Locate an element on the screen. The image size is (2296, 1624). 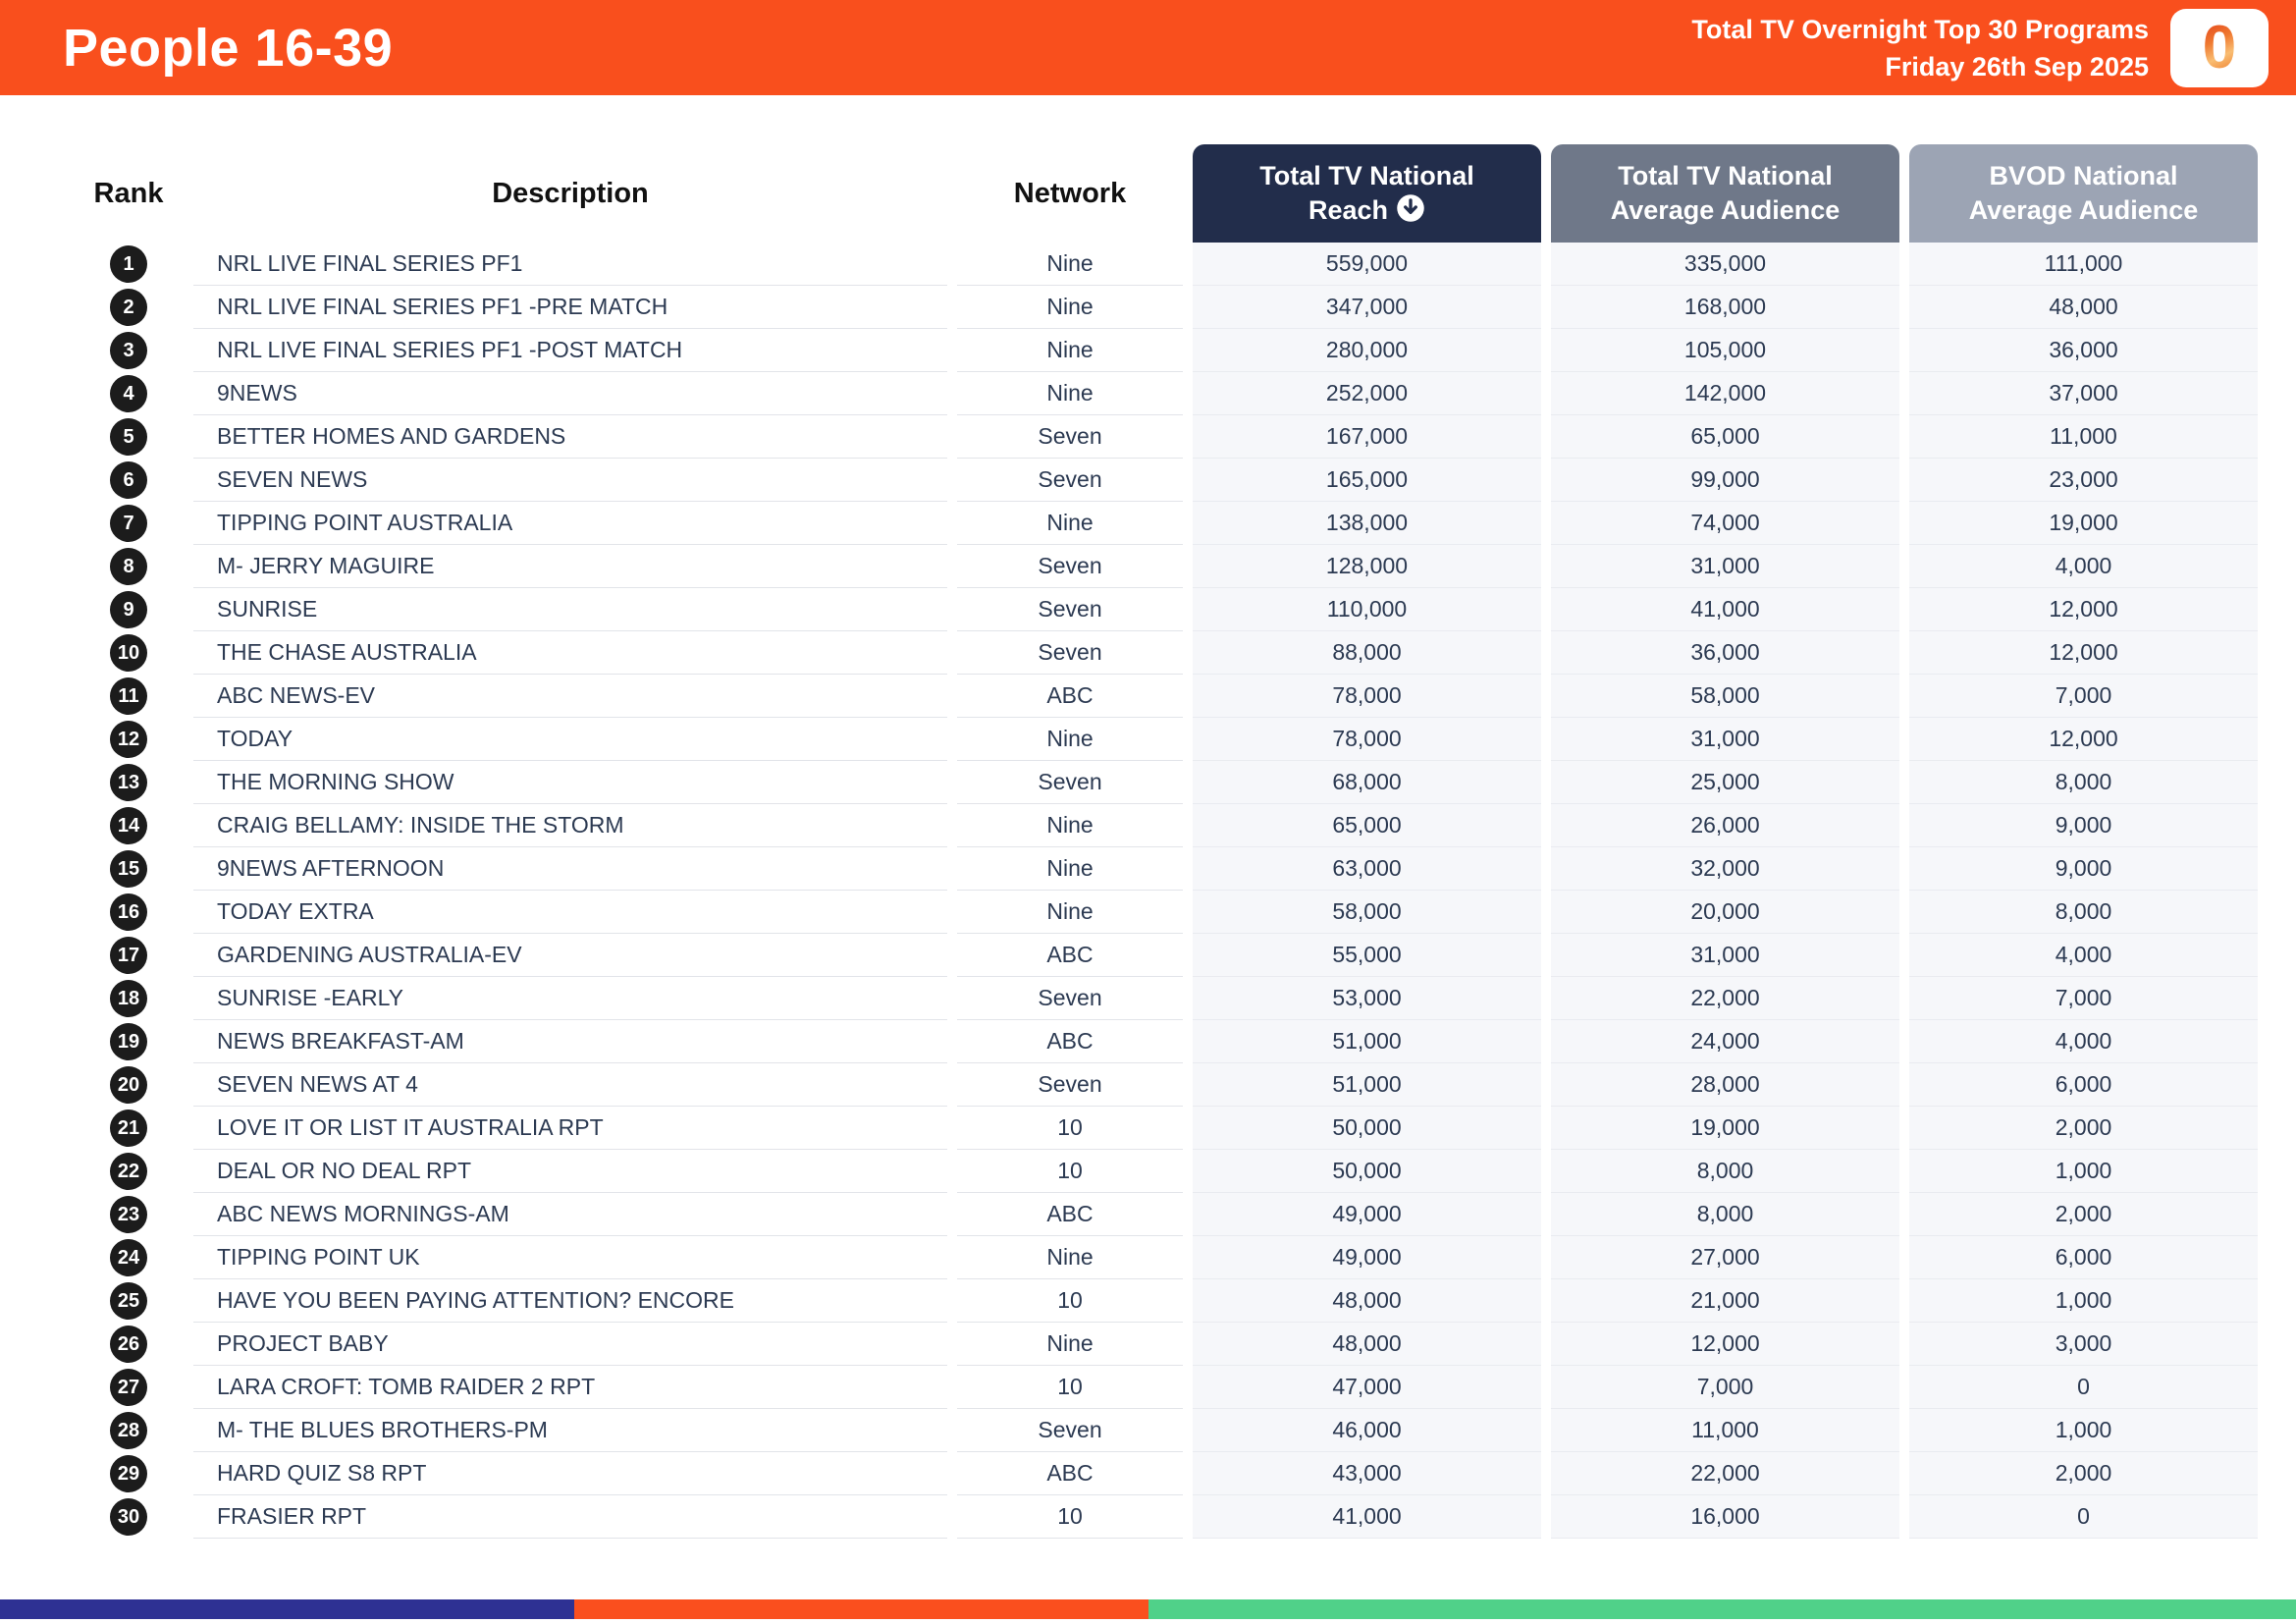
col-header-bvod-avg-audience-label: BVOD National Average Audience is located at coordinates (2083, 193).